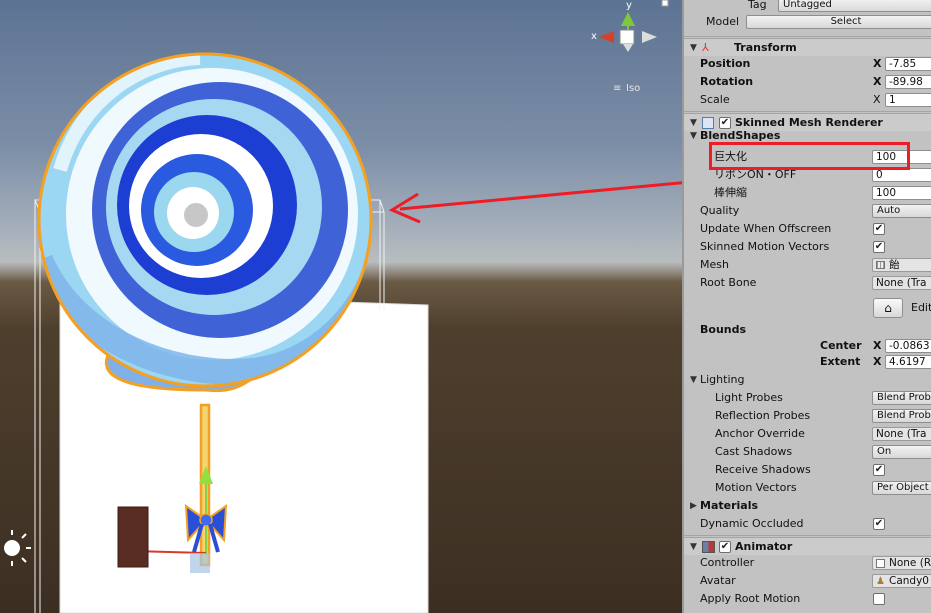 The width and height of the screenshot is (931, 613). What do you see at coordinates (901, 452) in the screenshot?
I see `cast-shadows-dropdown: On` at bounding box center [901, 452].